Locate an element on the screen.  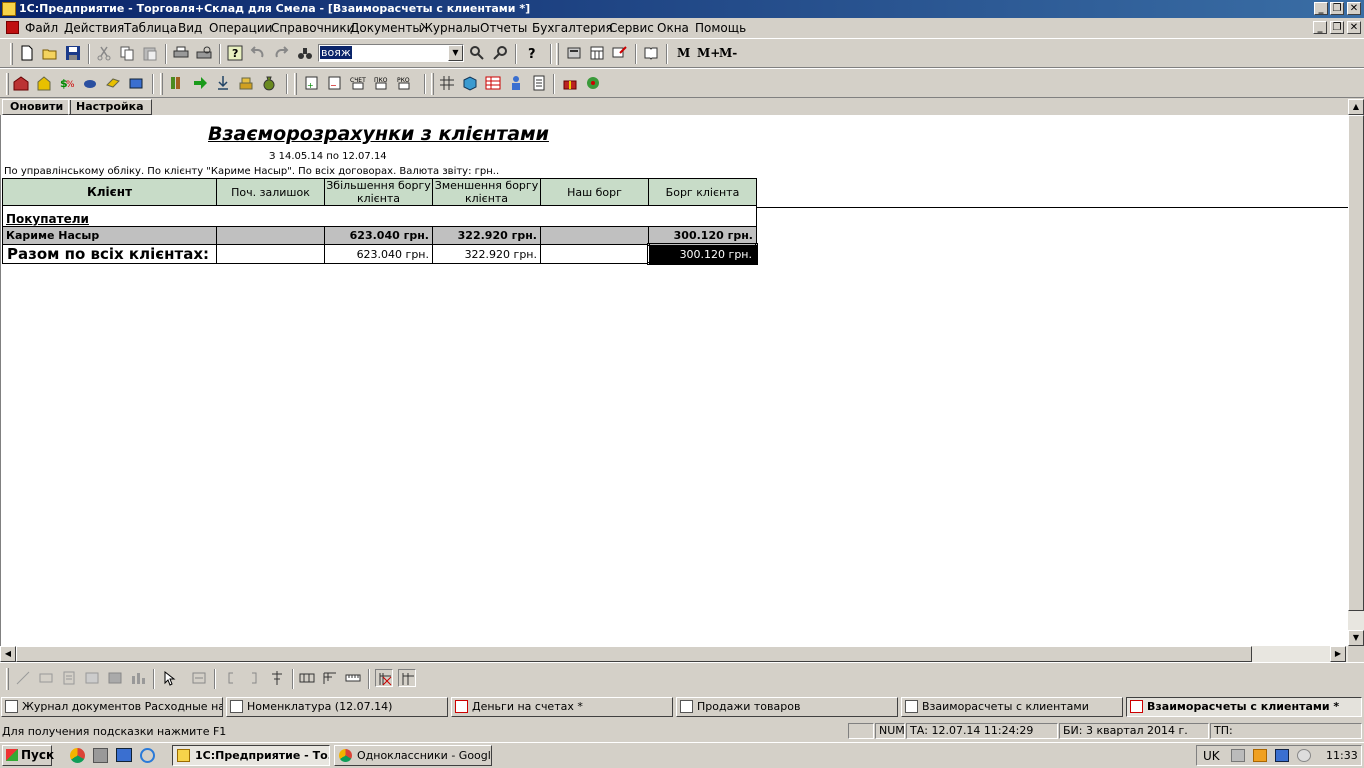
scroll-right-icon: ▶ is located at coordinates (1338, 654).